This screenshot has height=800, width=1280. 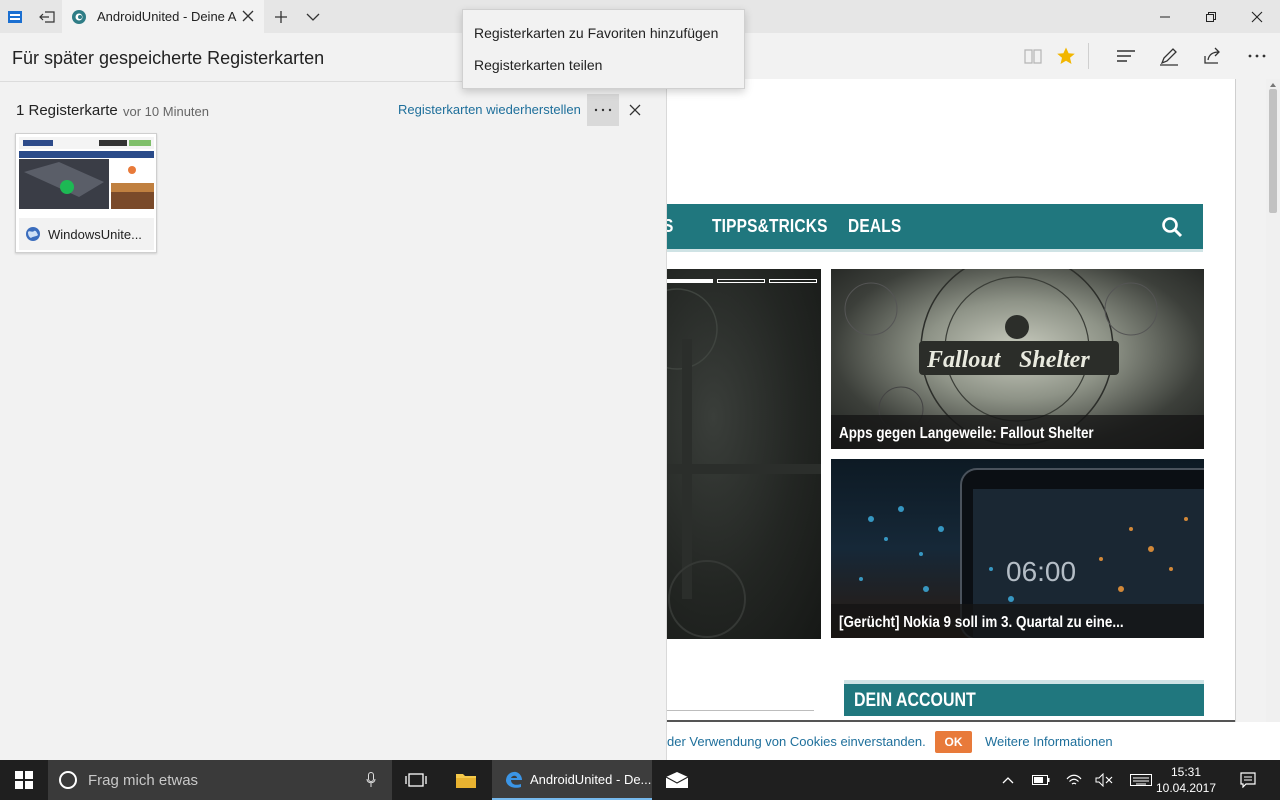 I want to click on toolbar-separator, so click(x=1088, y=56).